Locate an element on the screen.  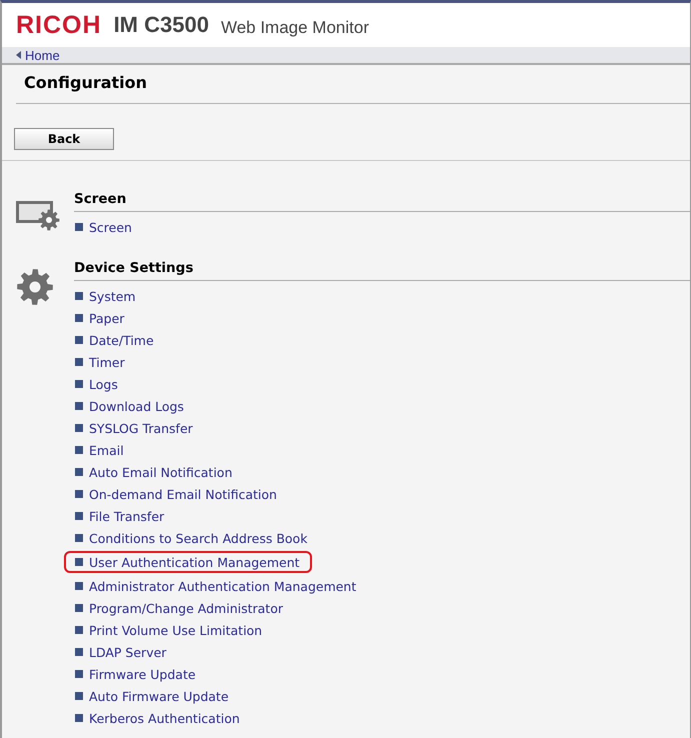
settings-link: Administrator Authentication Management is located at coordinates (215, 586).